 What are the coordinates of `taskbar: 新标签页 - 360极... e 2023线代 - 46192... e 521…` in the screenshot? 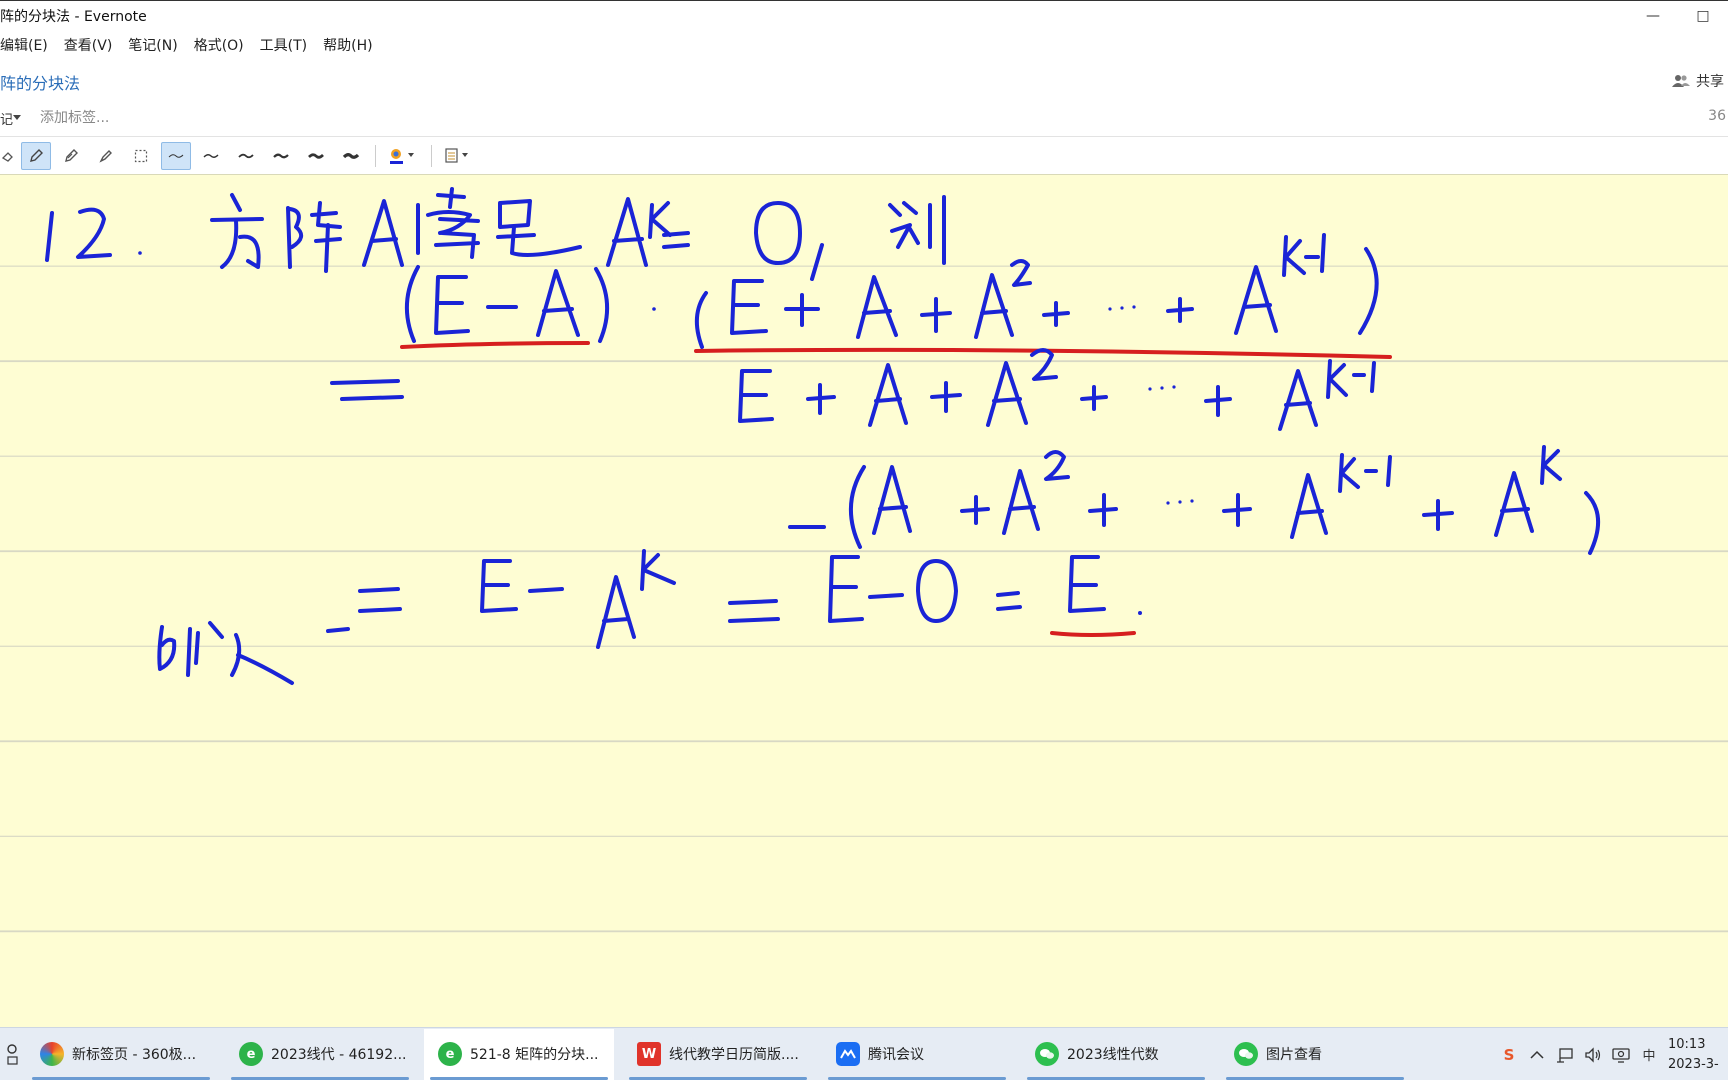 It's located at (864, 1053).